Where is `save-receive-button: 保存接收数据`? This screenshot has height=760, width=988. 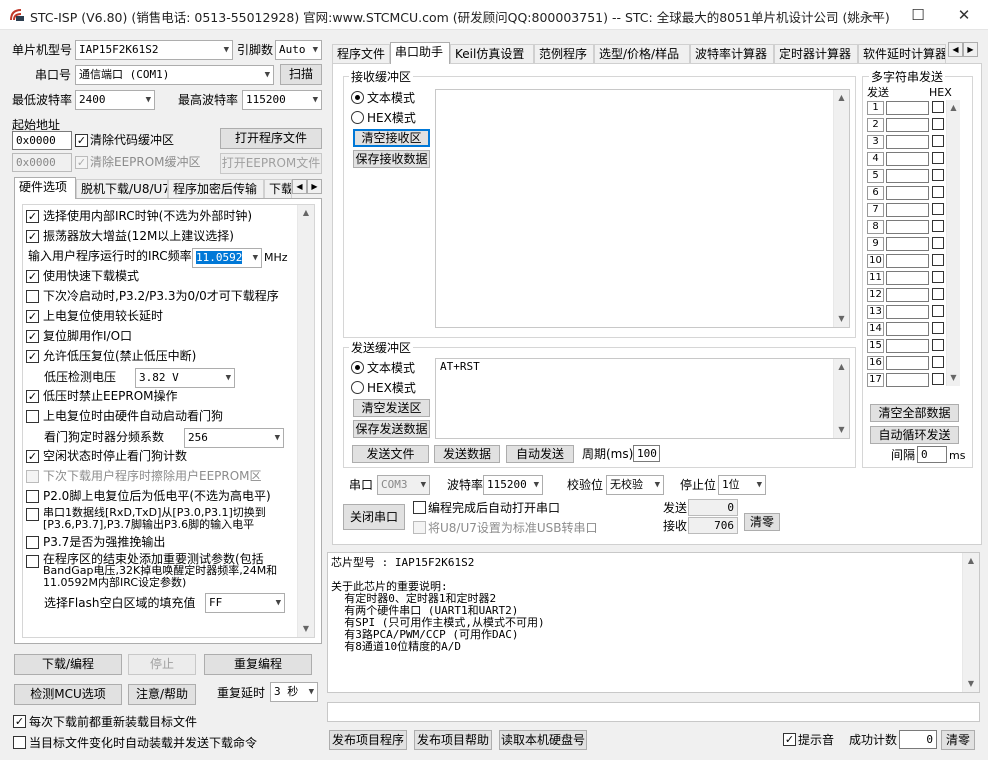
save-receive-button: 保存接收数据 is located at coordinates (391, 159).